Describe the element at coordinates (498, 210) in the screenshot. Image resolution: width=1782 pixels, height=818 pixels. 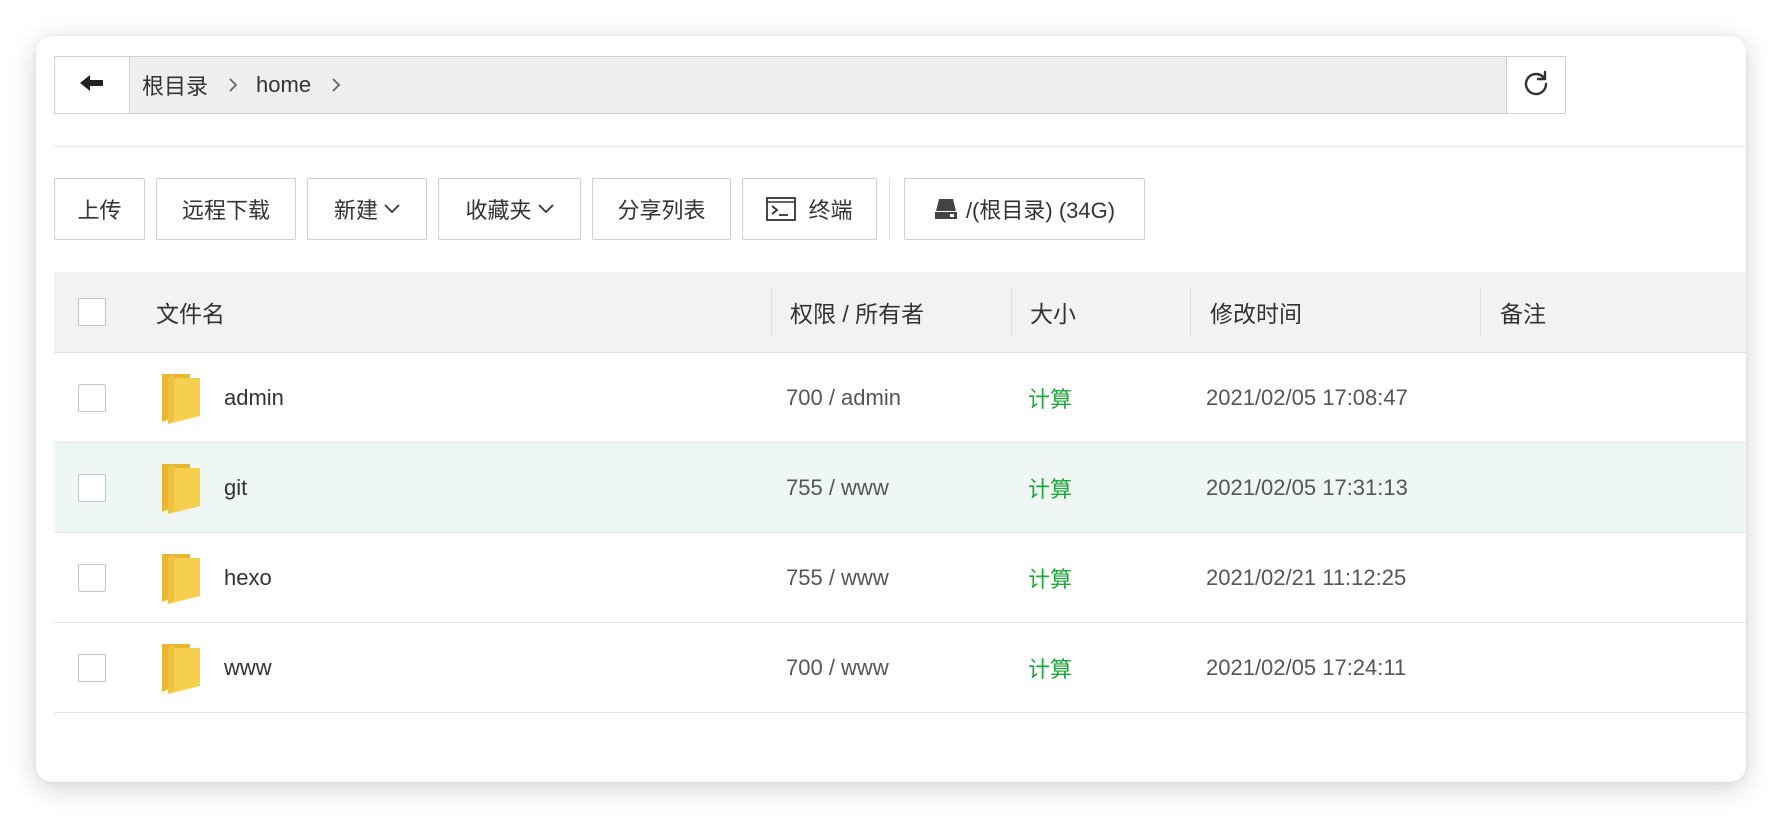
I see `favorites-label: 收藏夹` at that location.